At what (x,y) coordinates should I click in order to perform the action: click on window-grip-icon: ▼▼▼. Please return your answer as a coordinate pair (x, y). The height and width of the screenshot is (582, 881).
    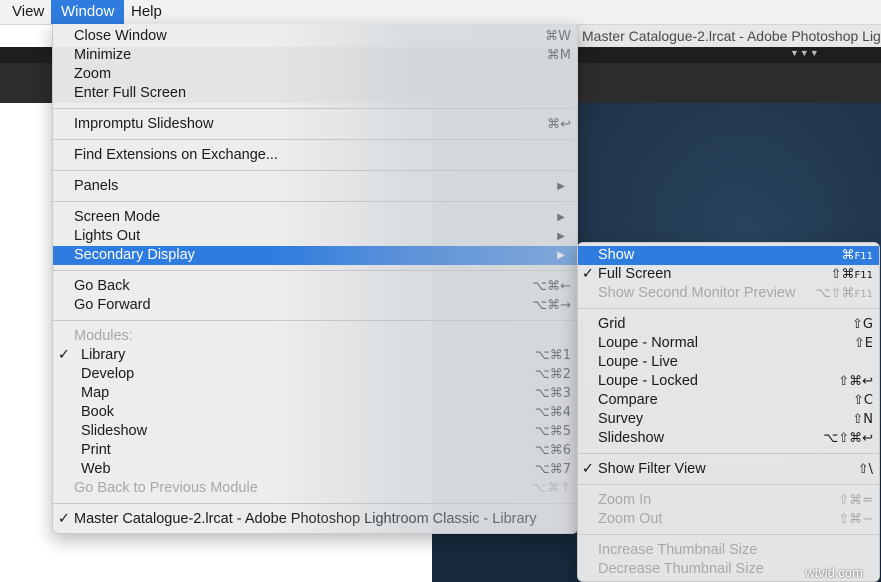
    Looking at the image, I should click on (805, 53).